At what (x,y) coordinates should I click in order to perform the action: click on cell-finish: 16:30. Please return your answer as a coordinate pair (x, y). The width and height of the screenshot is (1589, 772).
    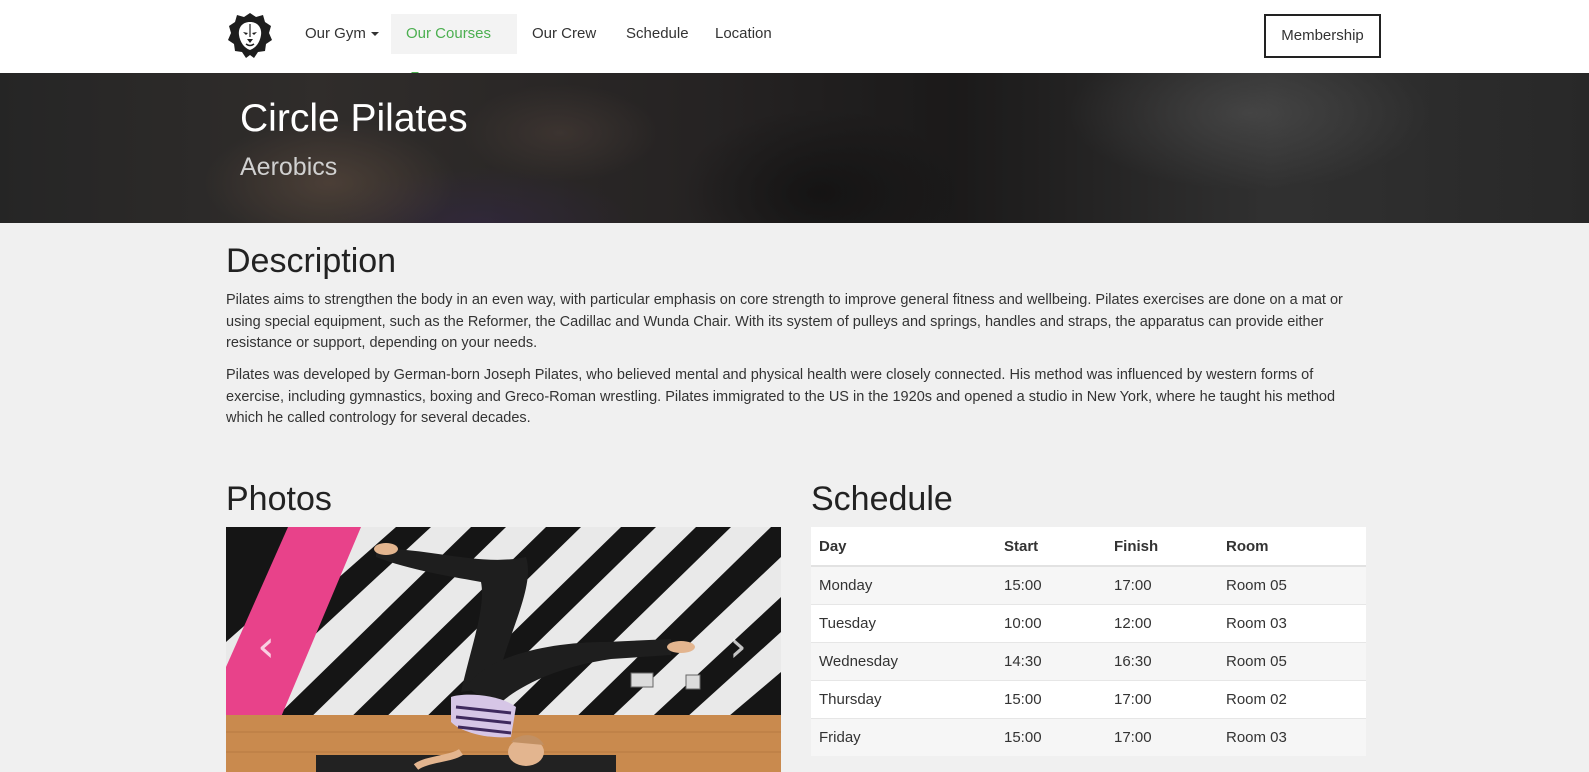
    Looking at the image, I should click on (1162, 661).